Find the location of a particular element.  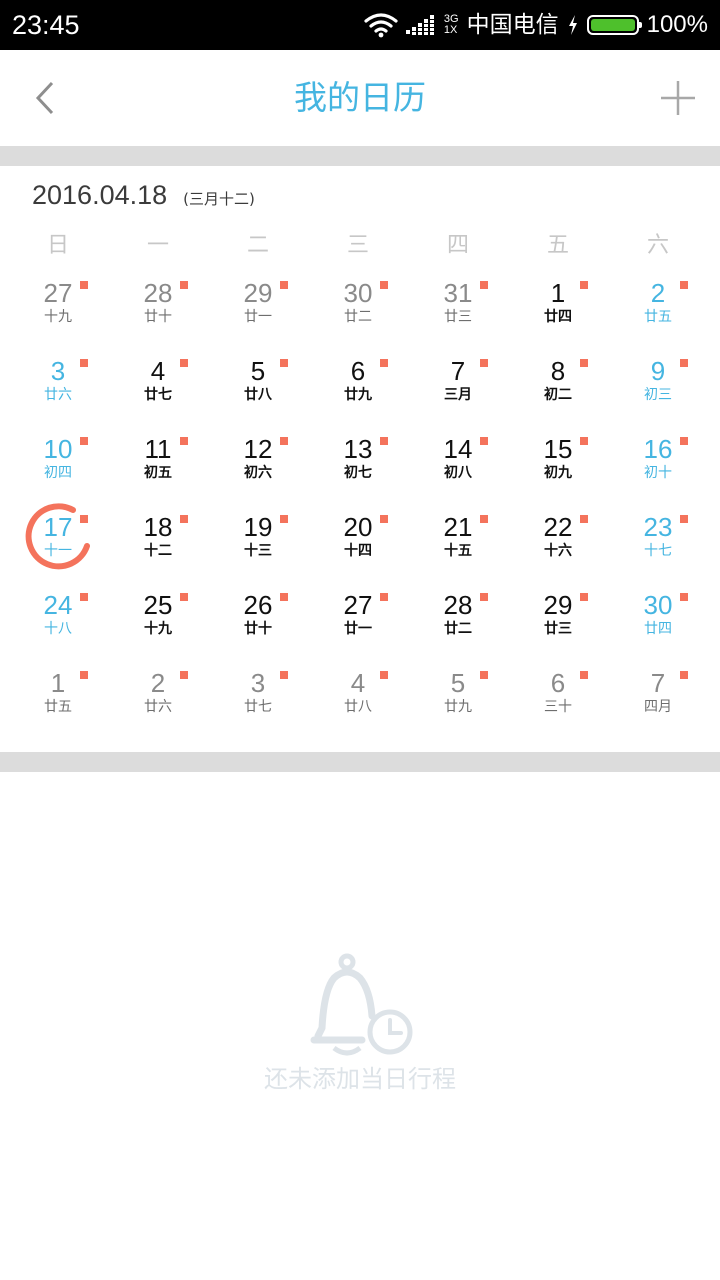

battery-percent: 100% is located at coordinates (677, 24).